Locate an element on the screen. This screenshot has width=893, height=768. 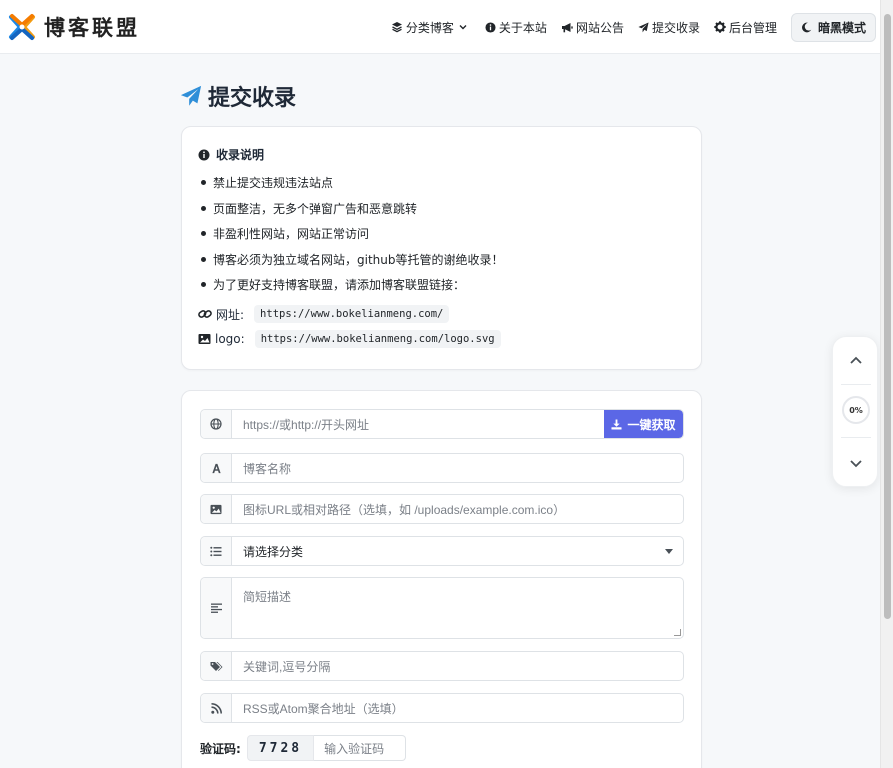
rss-icon is located at coordinates (216, 708).